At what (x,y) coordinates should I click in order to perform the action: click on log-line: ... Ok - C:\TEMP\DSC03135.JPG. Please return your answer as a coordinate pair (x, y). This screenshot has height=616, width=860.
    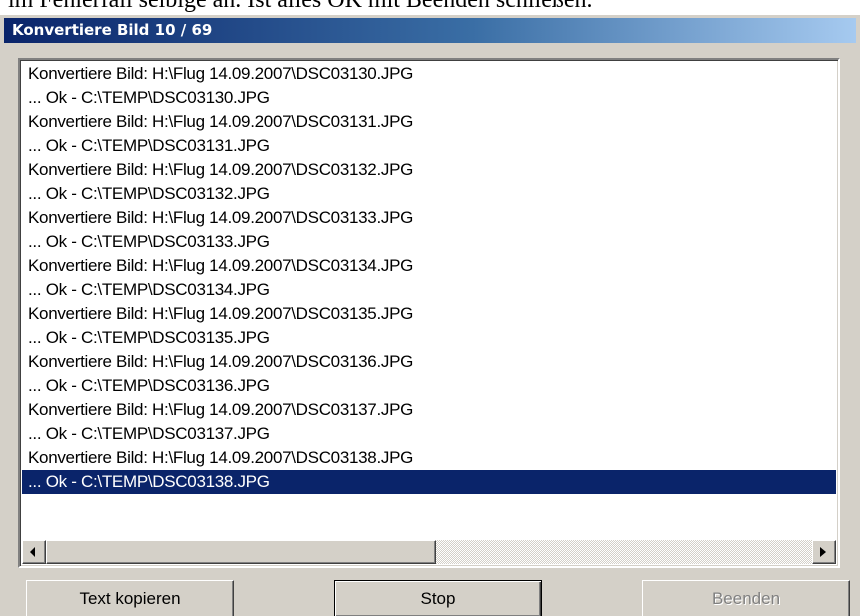
    Looking at the image, I should click on (429, 338).